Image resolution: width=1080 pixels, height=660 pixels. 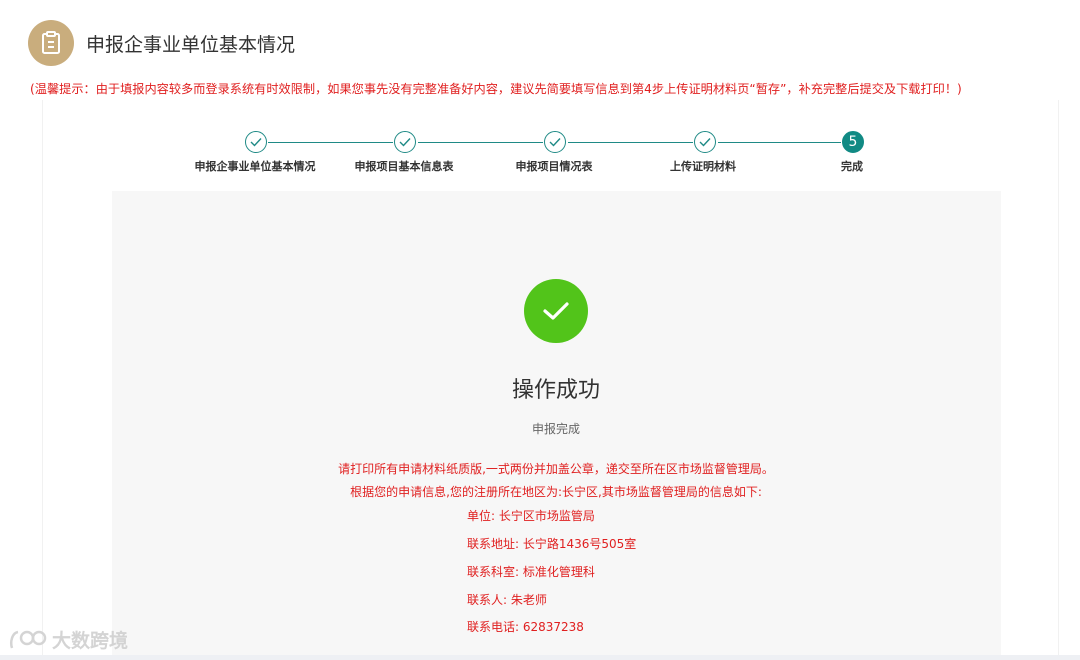 I want to click on watermark: 大数跨境, so click(x=68, y=639).